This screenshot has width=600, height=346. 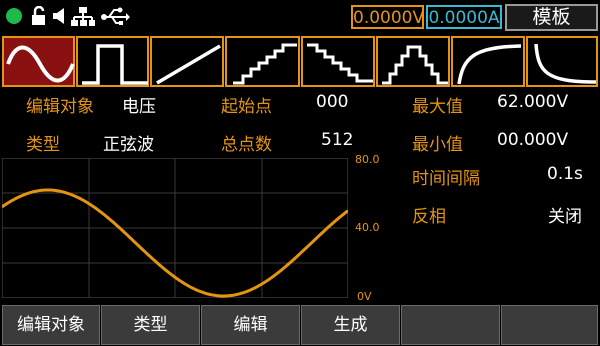 What do you see at coordinates (128, 142) in the screenshot?
I see `type-value: 正弦波` at bounding box center [128, 142].